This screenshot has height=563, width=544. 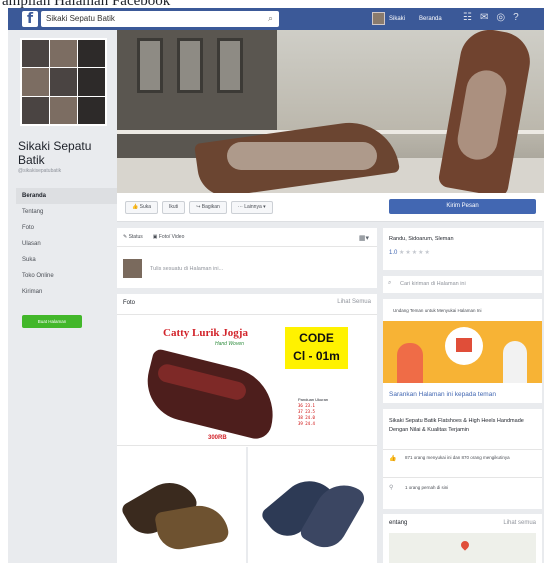 I want to click on map-see-all-link: Lihat semua, so click(x=519, y=523).